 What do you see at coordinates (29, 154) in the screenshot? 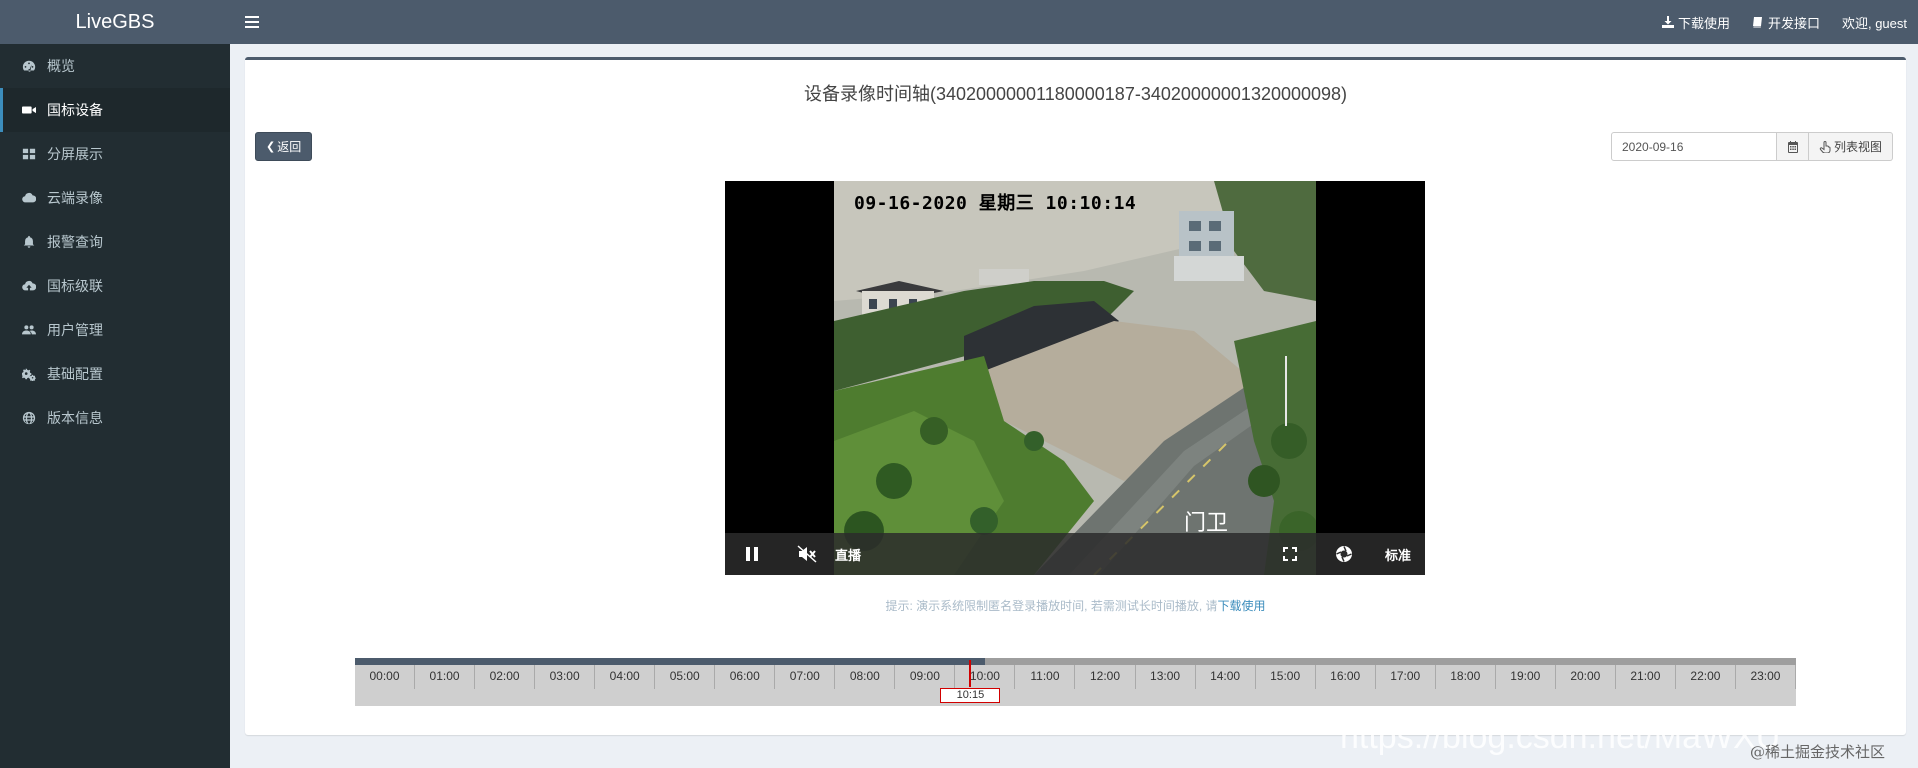
I see `grid-icon` at bounding box center [29, 154].